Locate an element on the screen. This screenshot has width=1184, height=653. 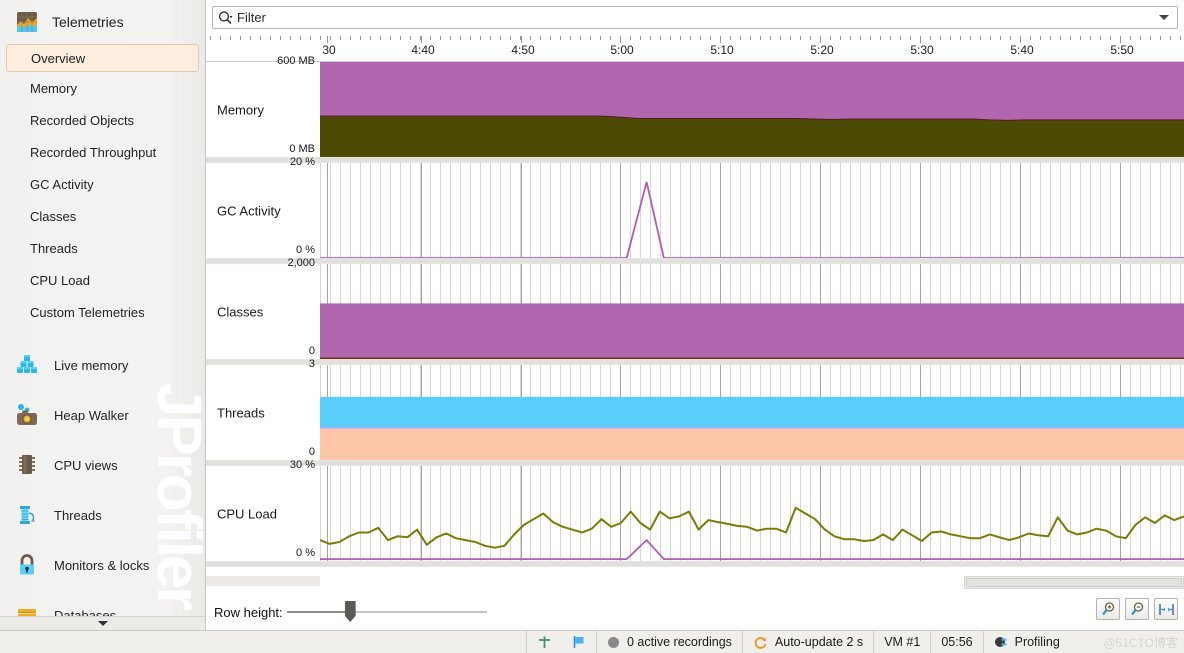
ruler-tick-label: 4:50 is located at coordinates (523, 50).